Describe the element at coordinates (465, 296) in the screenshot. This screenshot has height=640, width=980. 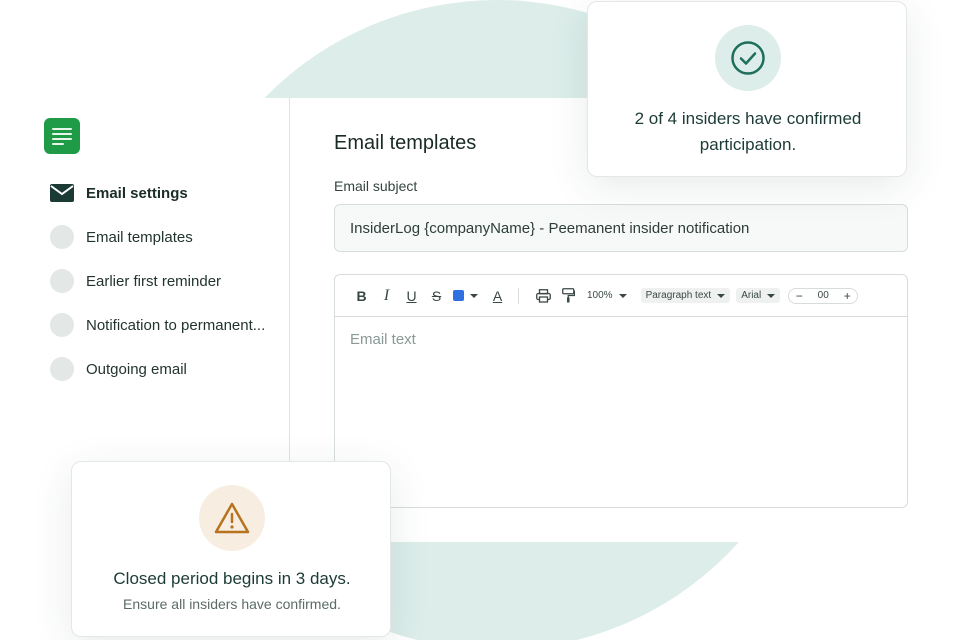
I see `text-color-picker` at that location.